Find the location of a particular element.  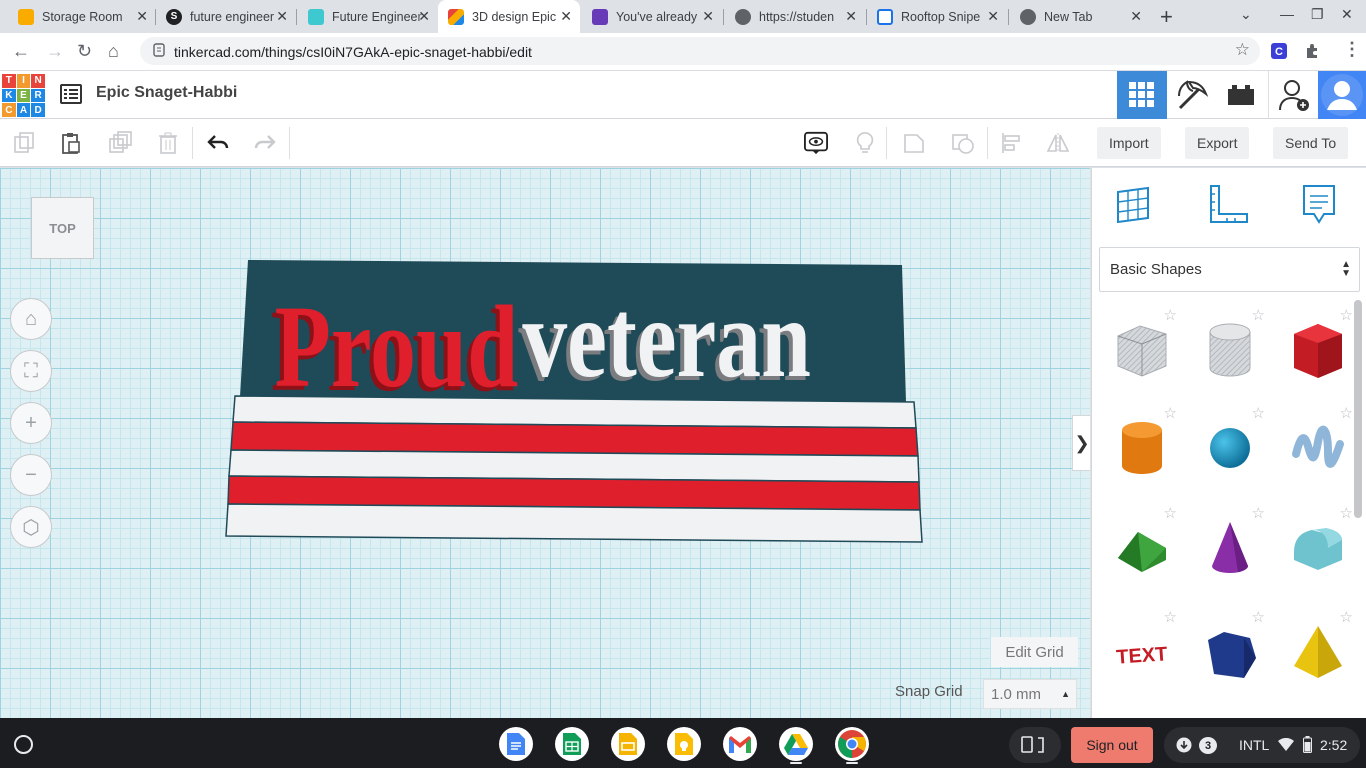

view-cube: TOP is located at coordinates (62, 228).